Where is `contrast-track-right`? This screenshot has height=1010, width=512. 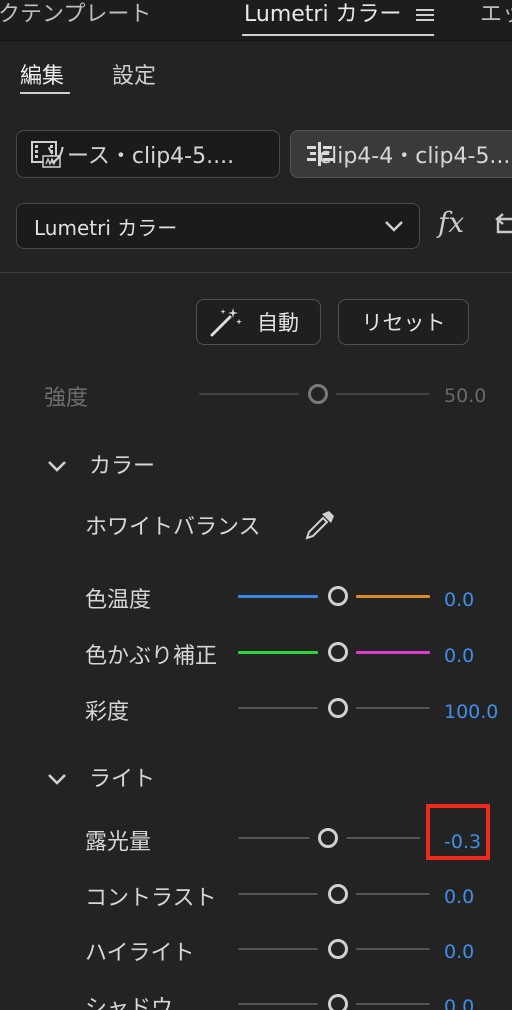
contrast-track-right is located at coordinates (393, 894).